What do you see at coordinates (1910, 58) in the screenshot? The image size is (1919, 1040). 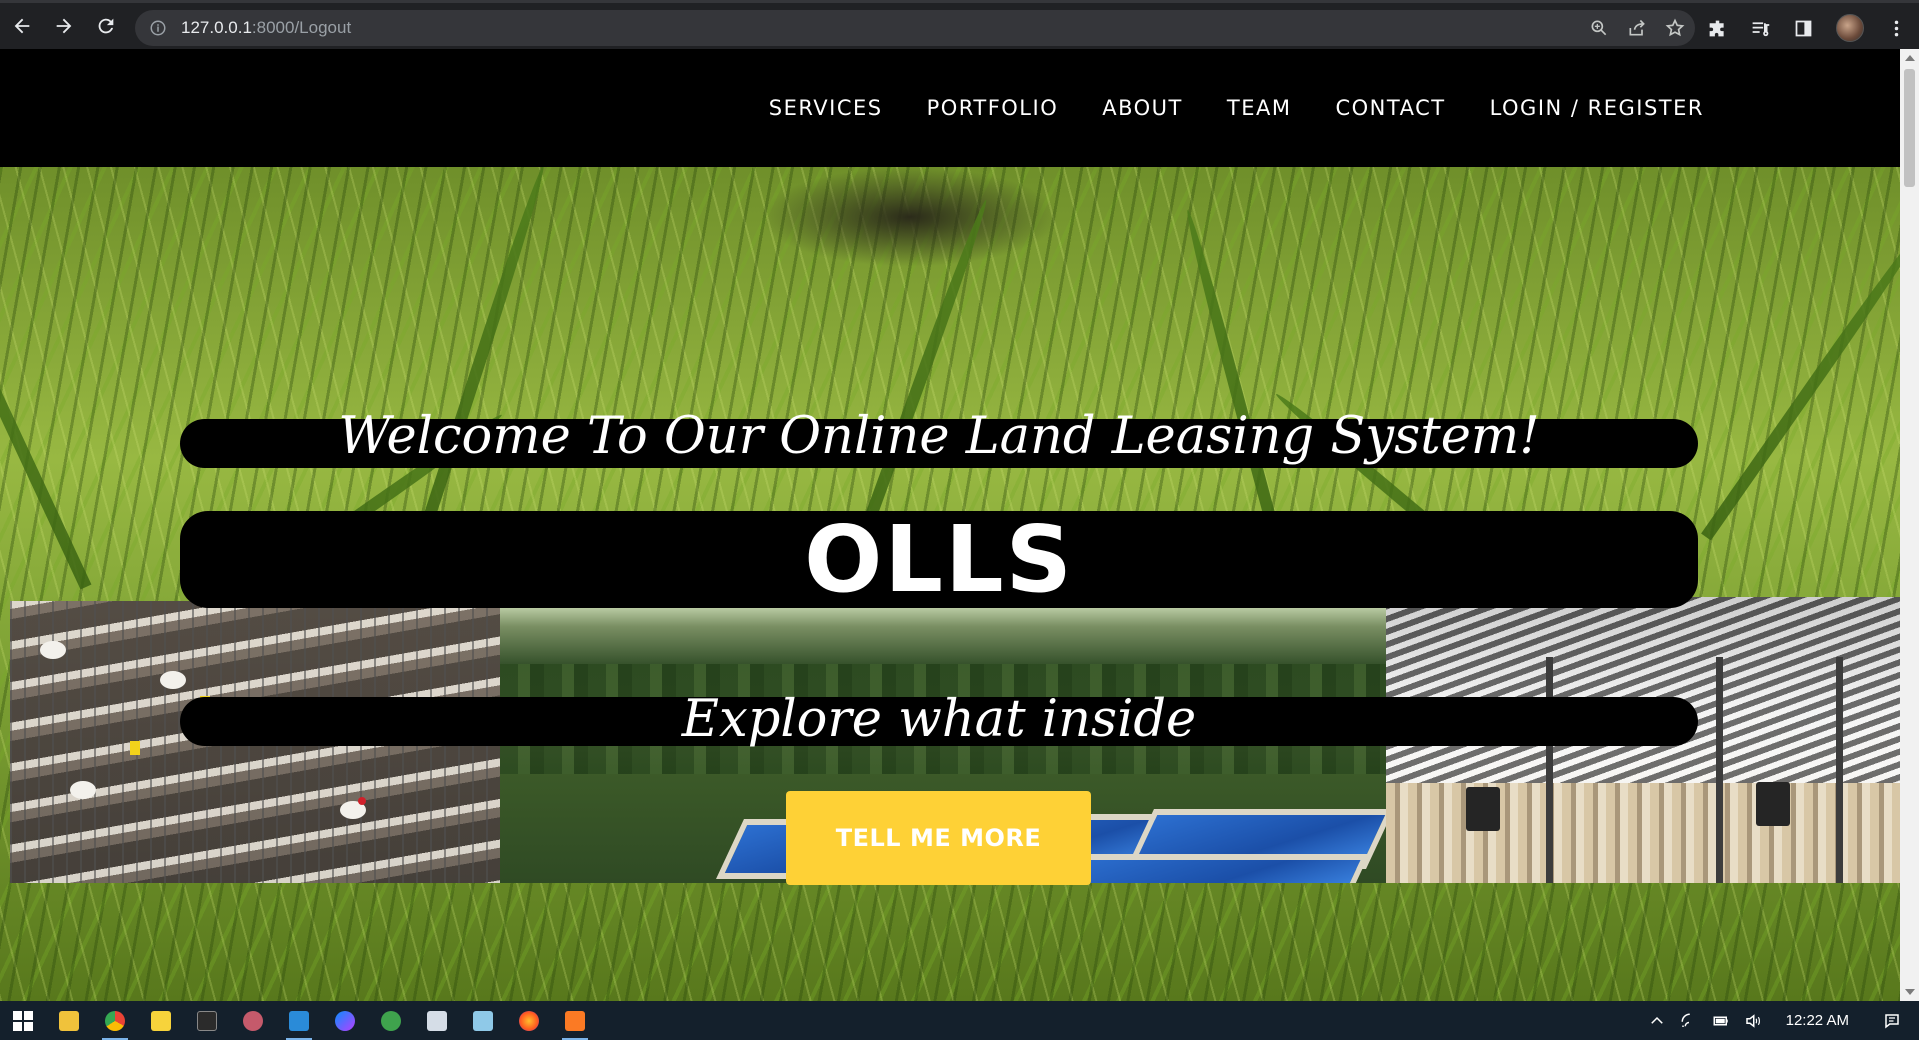 I see `scroll-up-arrow-icon` at bounding box center [1910, 58].